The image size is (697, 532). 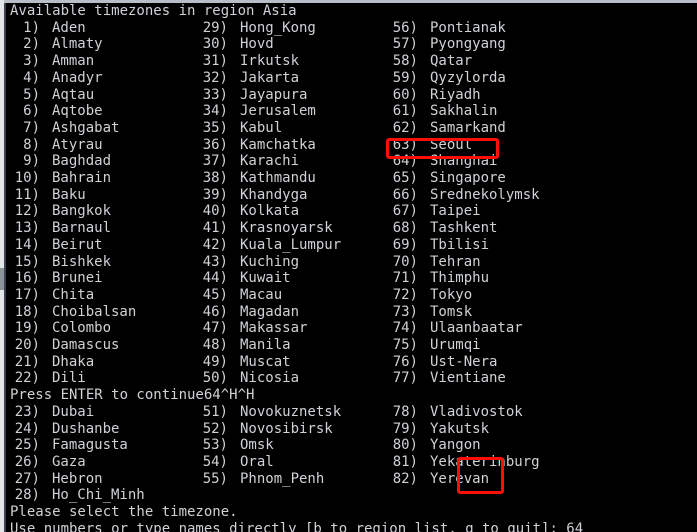 I want to click on list-item: 78) Vladivostok, so click(x=455, y=412).